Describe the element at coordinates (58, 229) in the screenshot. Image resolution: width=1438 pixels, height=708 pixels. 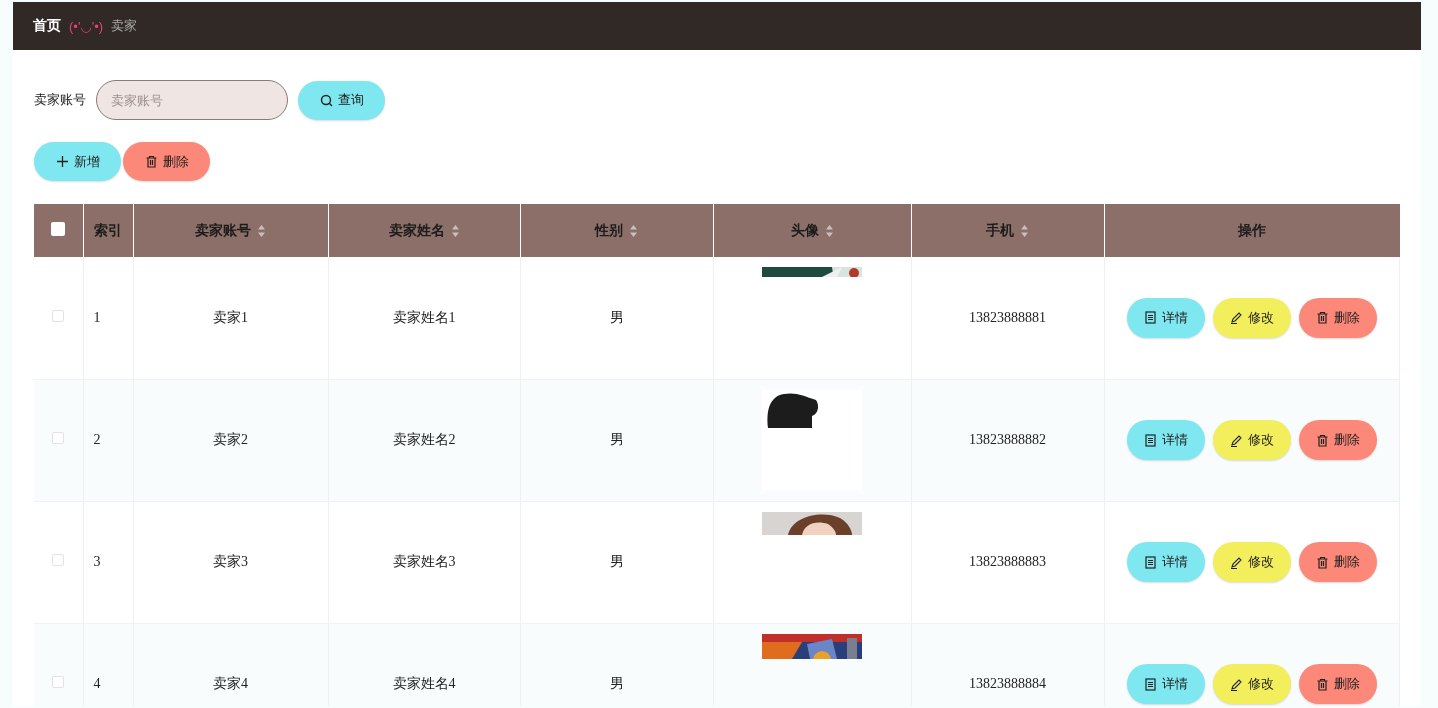
I see `select-all-checkbox` at that location.